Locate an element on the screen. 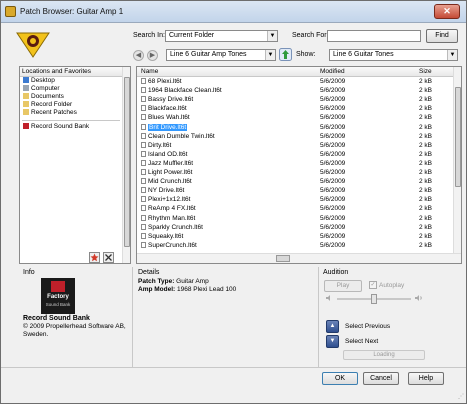  add-favorite-icon is located at coordinates (94, 257).